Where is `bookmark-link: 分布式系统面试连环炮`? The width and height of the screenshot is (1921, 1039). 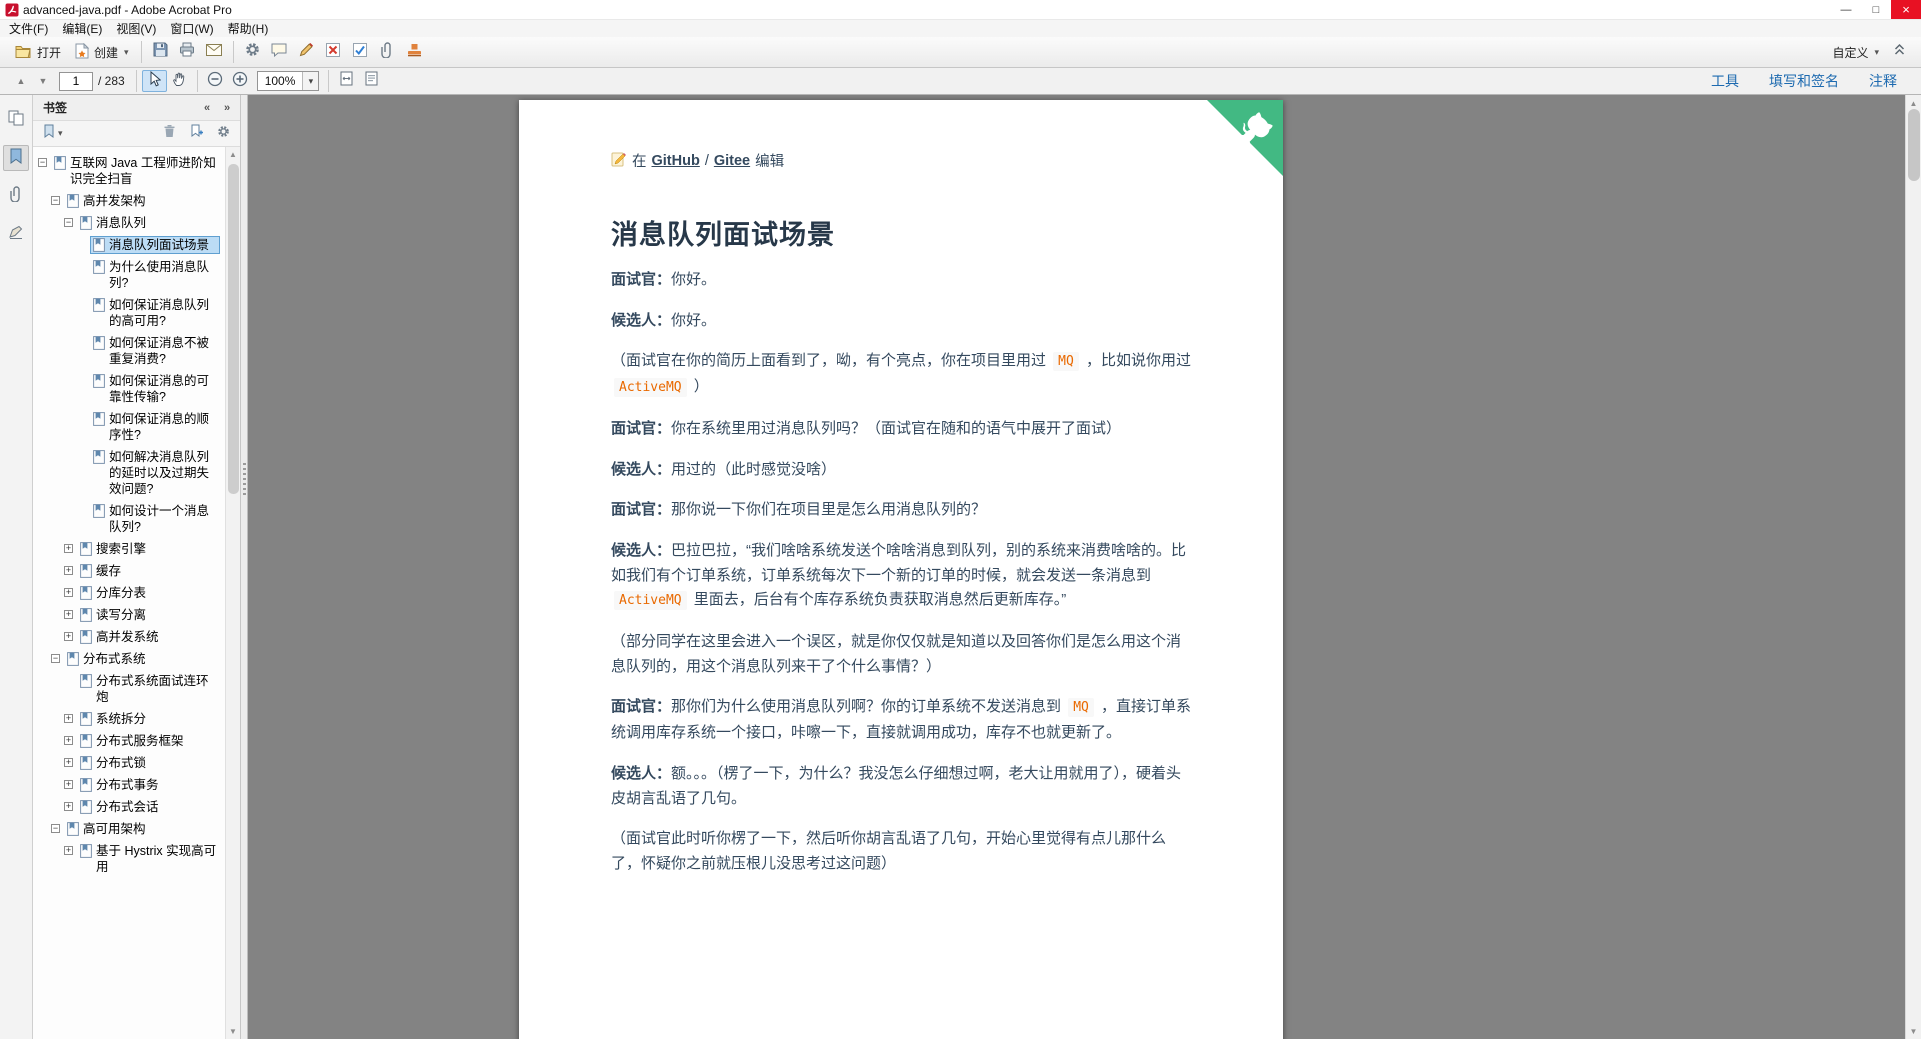 bookmark-link: 分布式系统面试连环炮 is located at coordinates (148, 689).